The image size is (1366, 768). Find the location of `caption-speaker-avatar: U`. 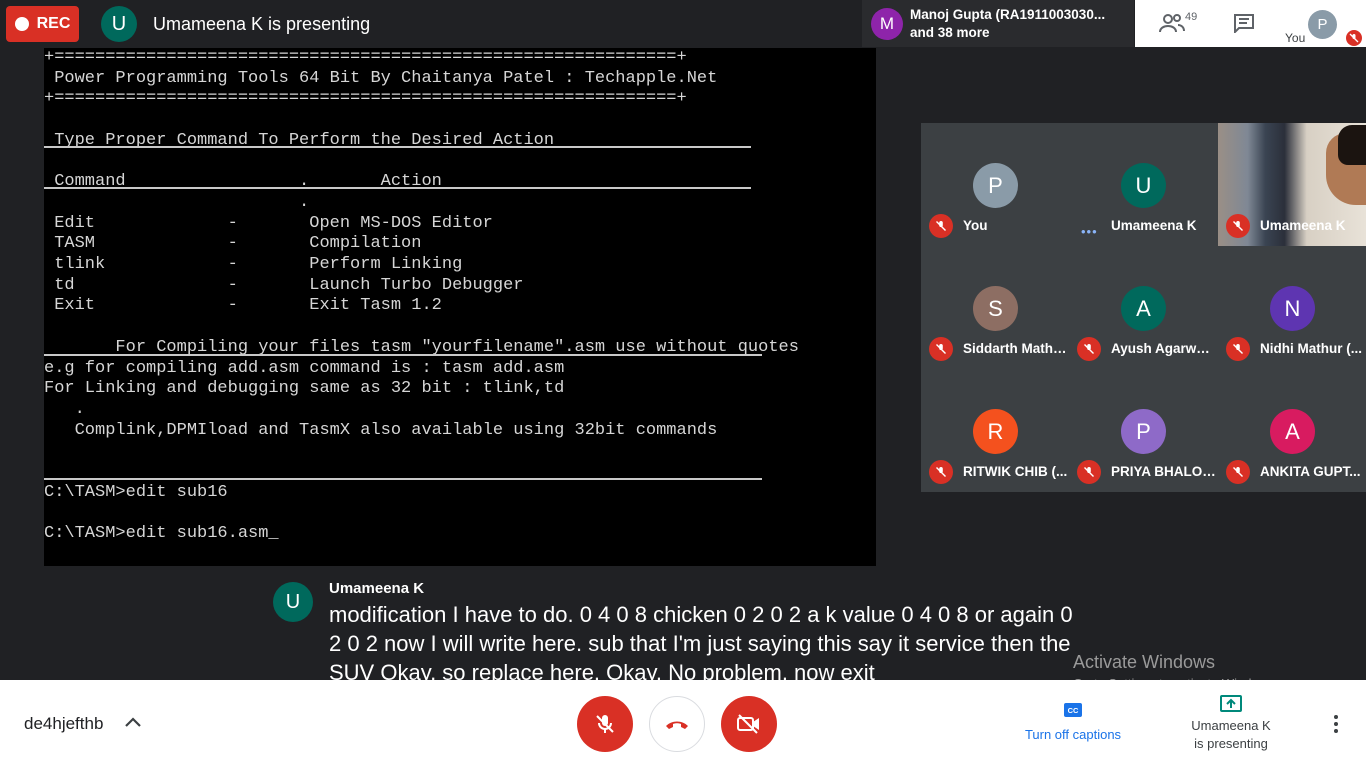

caption-speaker-avatar: U is located at coordinates (293, 602).